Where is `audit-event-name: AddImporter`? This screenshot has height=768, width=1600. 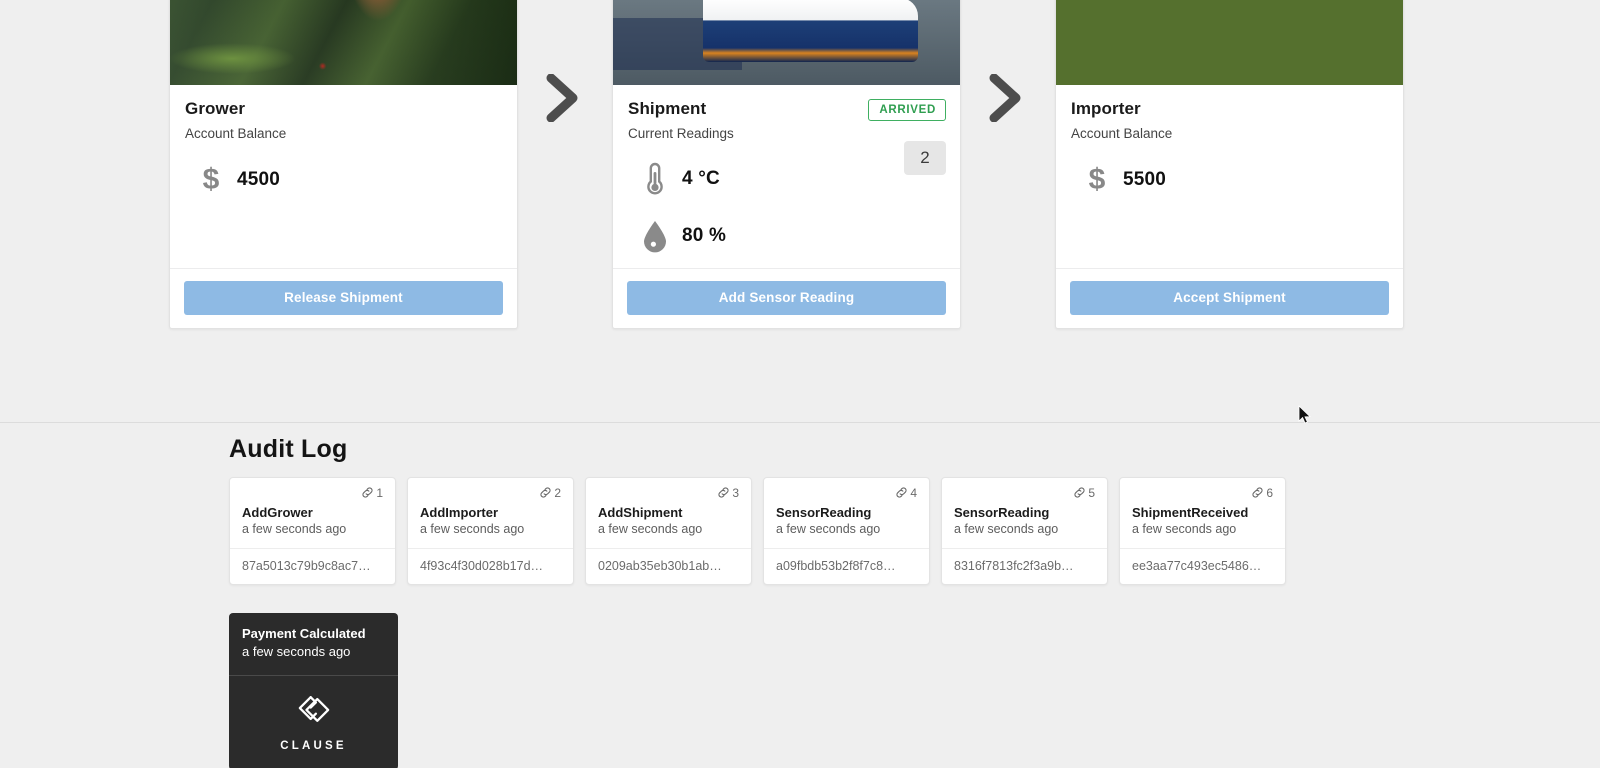 audit-event-name: AddImporter is located at coordinates (459, 512).